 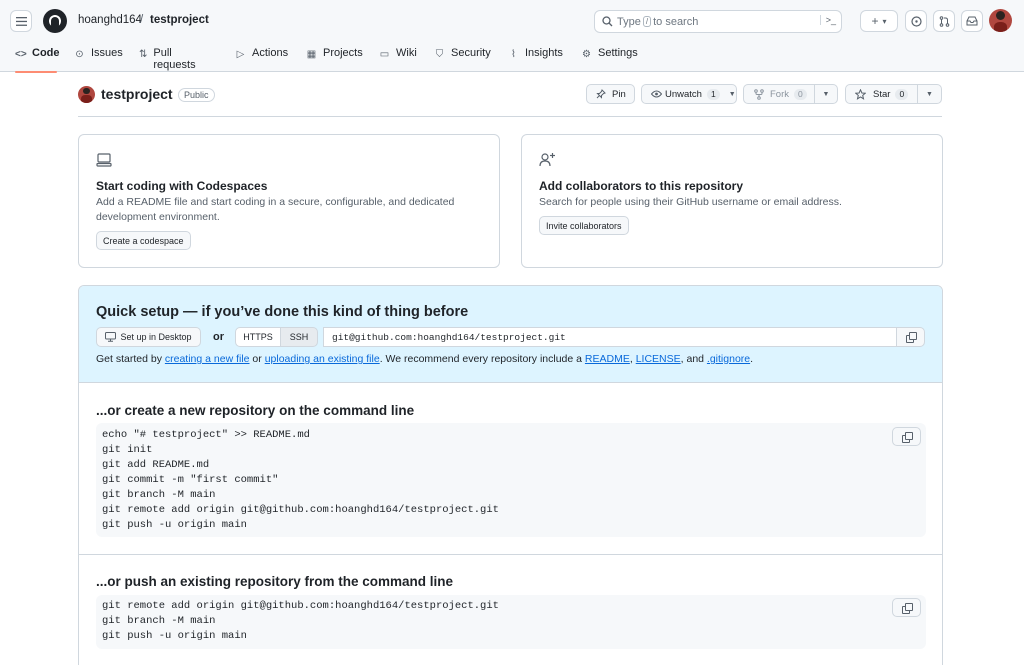 What do you see at coordinates (37, 60) in the screenshot?
I see `tab-code: <> Code` at bounding box center [37, 60].